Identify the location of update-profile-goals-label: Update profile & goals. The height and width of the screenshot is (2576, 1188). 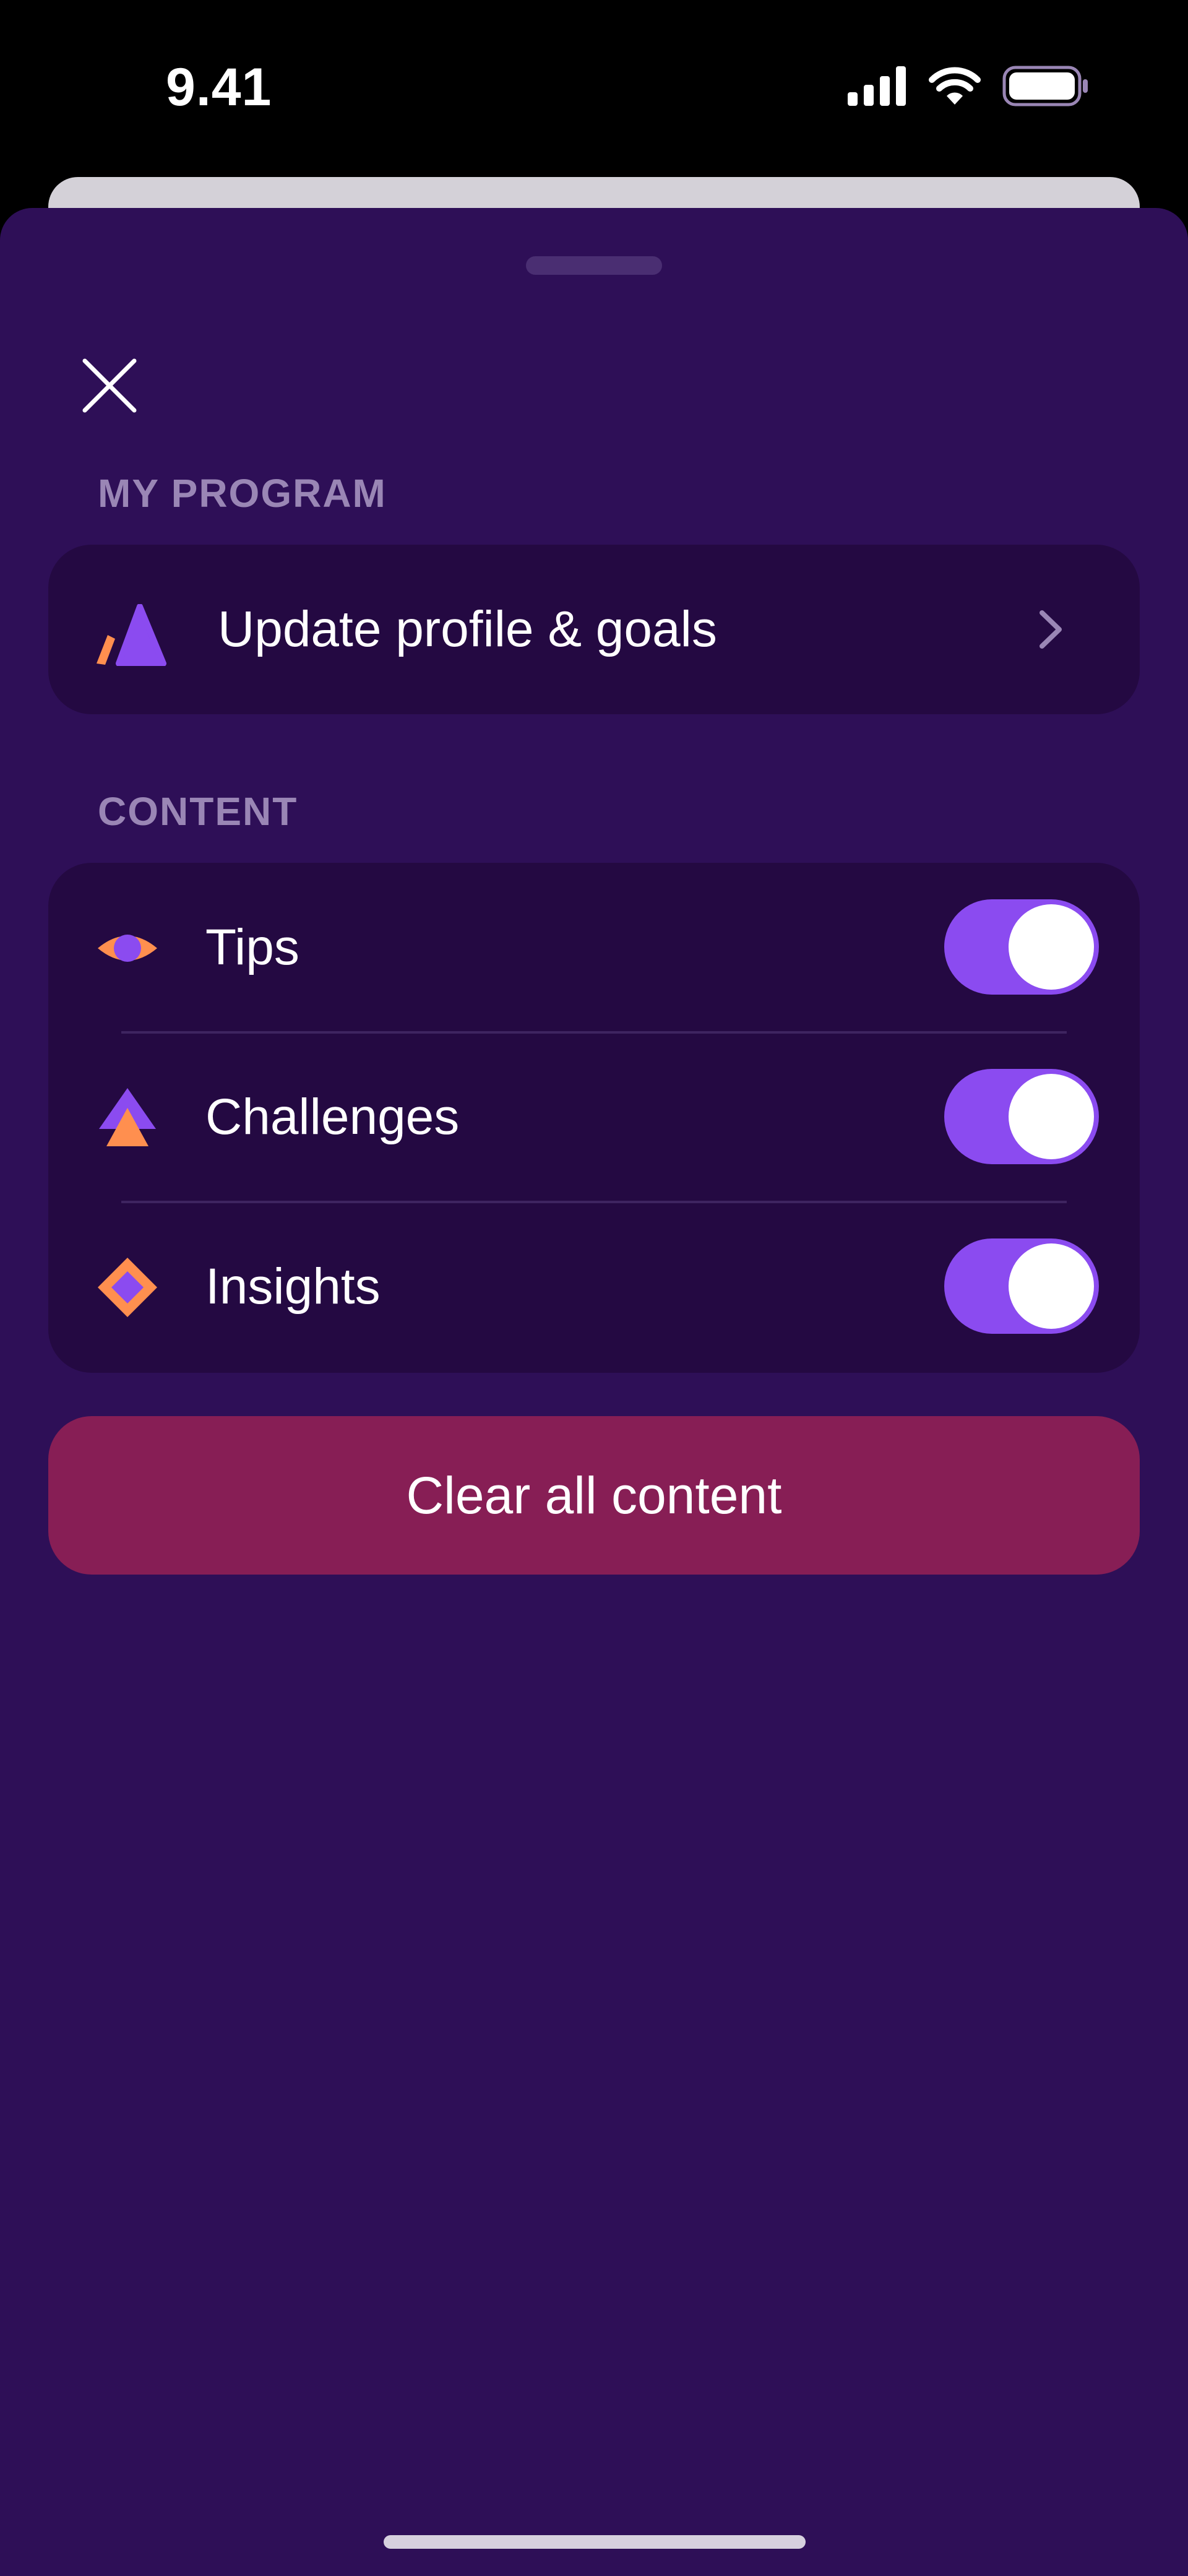
(467, 629).